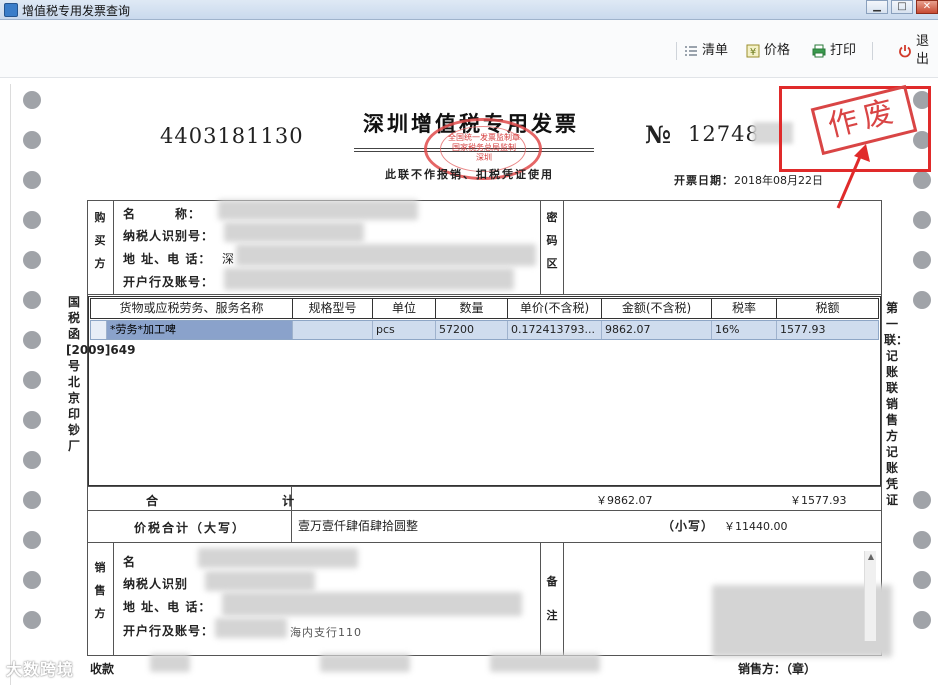  I want to click on seller-bank-partial: 海内支行110, so click(326, 632).